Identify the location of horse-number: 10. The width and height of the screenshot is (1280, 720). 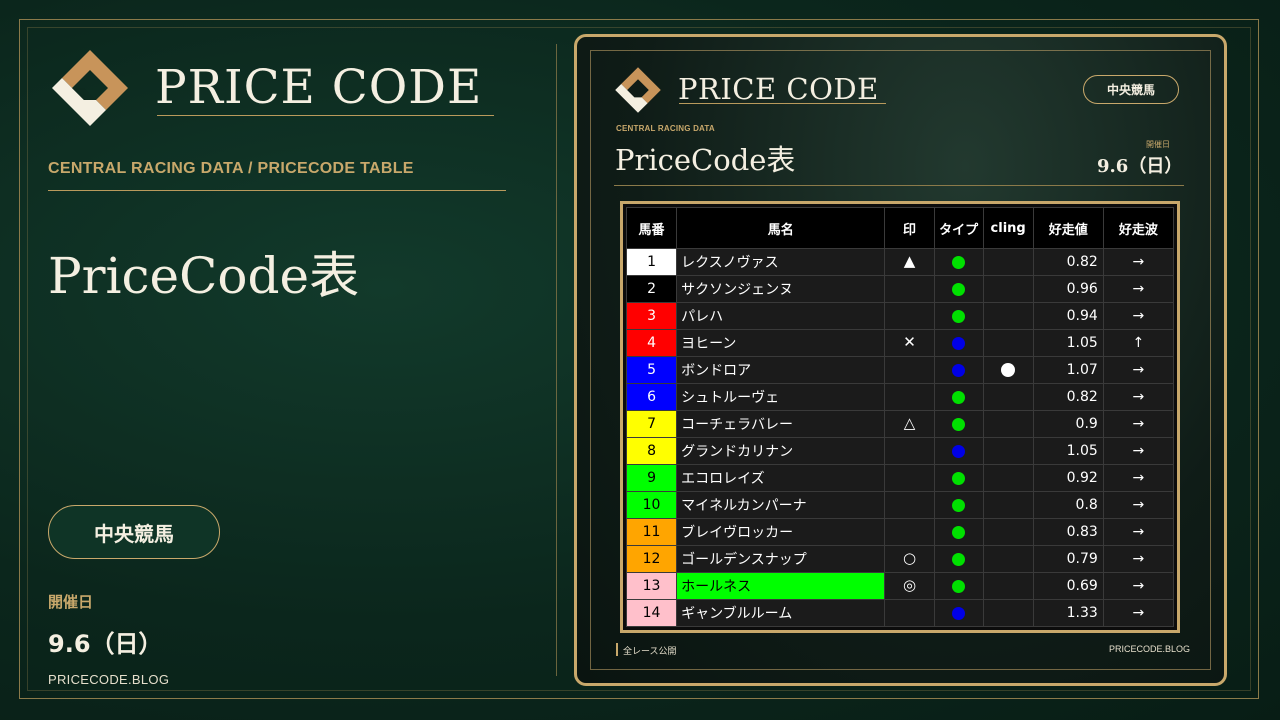
(651, 505).